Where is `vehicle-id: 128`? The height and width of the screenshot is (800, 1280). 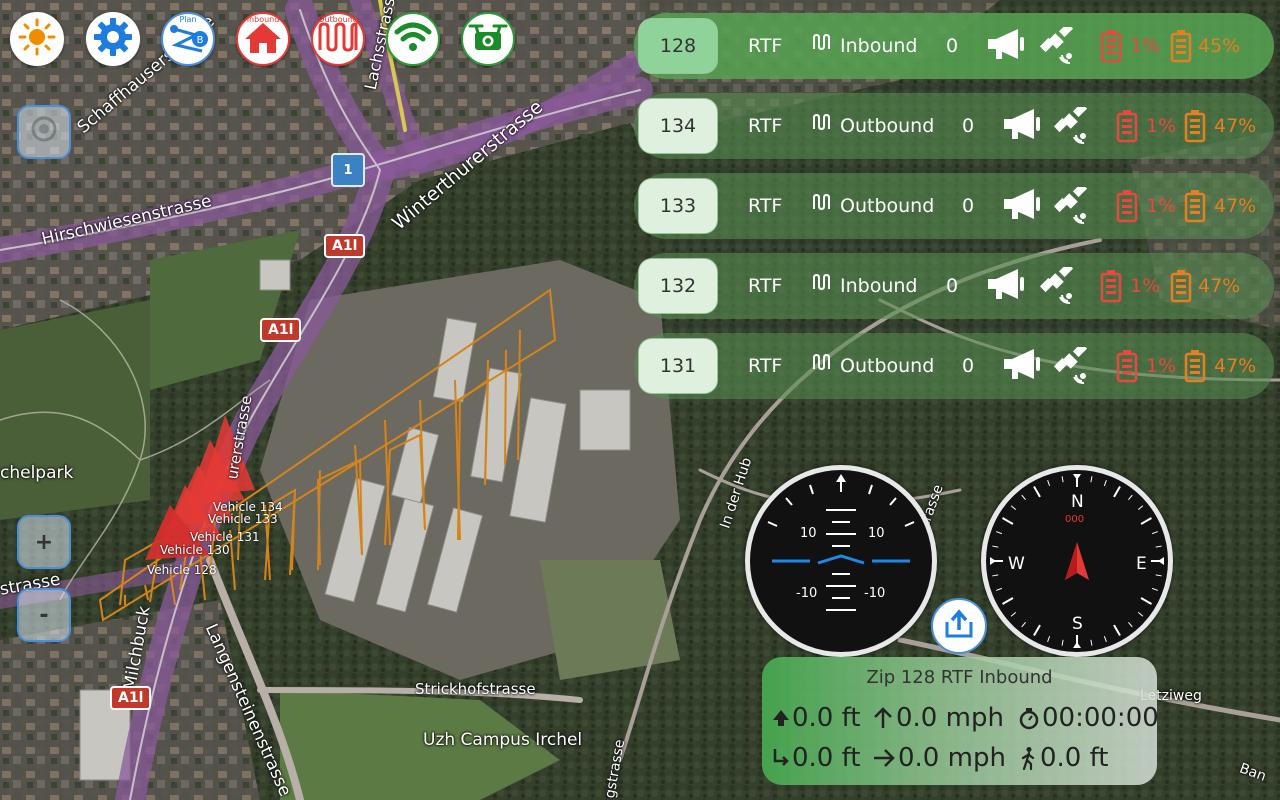 vehicle-id: 128 is located at coordinates (678, 46).